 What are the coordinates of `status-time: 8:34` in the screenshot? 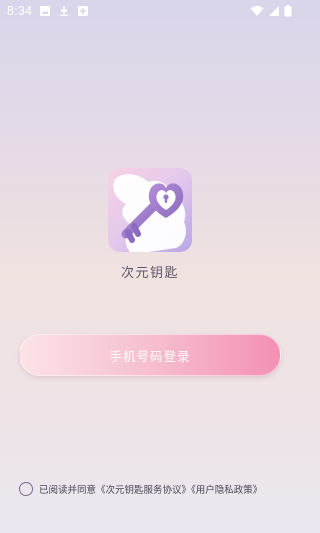 It's located at (20, 11).